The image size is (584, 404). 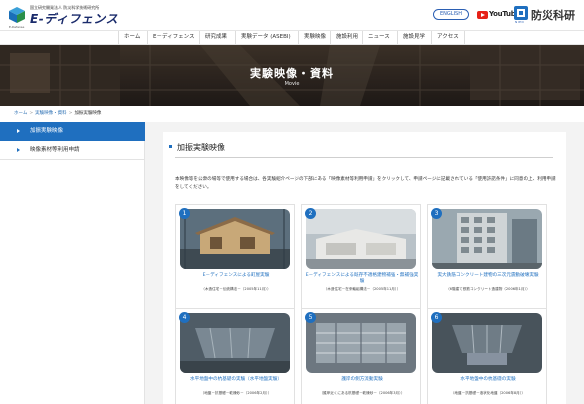 I want to click on sidebar-item-usage-request: 映像素材等利用申請, so click(x=72, y=150).